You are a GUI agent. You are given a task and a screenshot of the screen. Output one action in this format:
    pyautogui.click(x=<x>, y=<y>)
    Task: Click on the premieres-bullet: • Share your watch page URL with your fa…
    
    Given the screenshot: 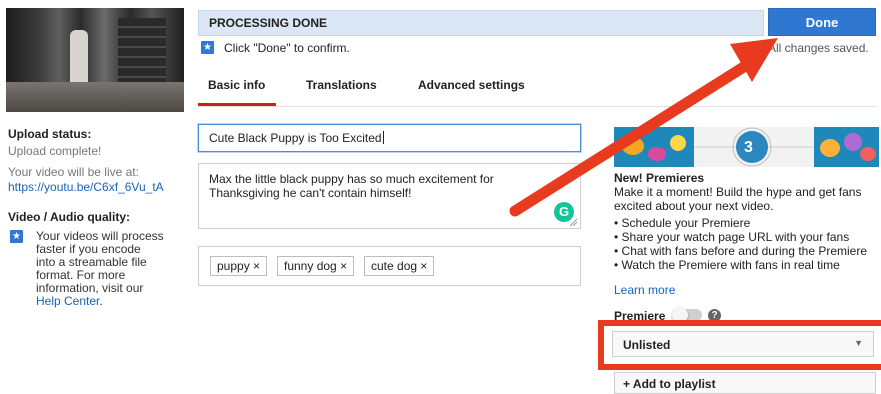 What is the action you would take?
    pyautogui.click(x=732, y=237)
    